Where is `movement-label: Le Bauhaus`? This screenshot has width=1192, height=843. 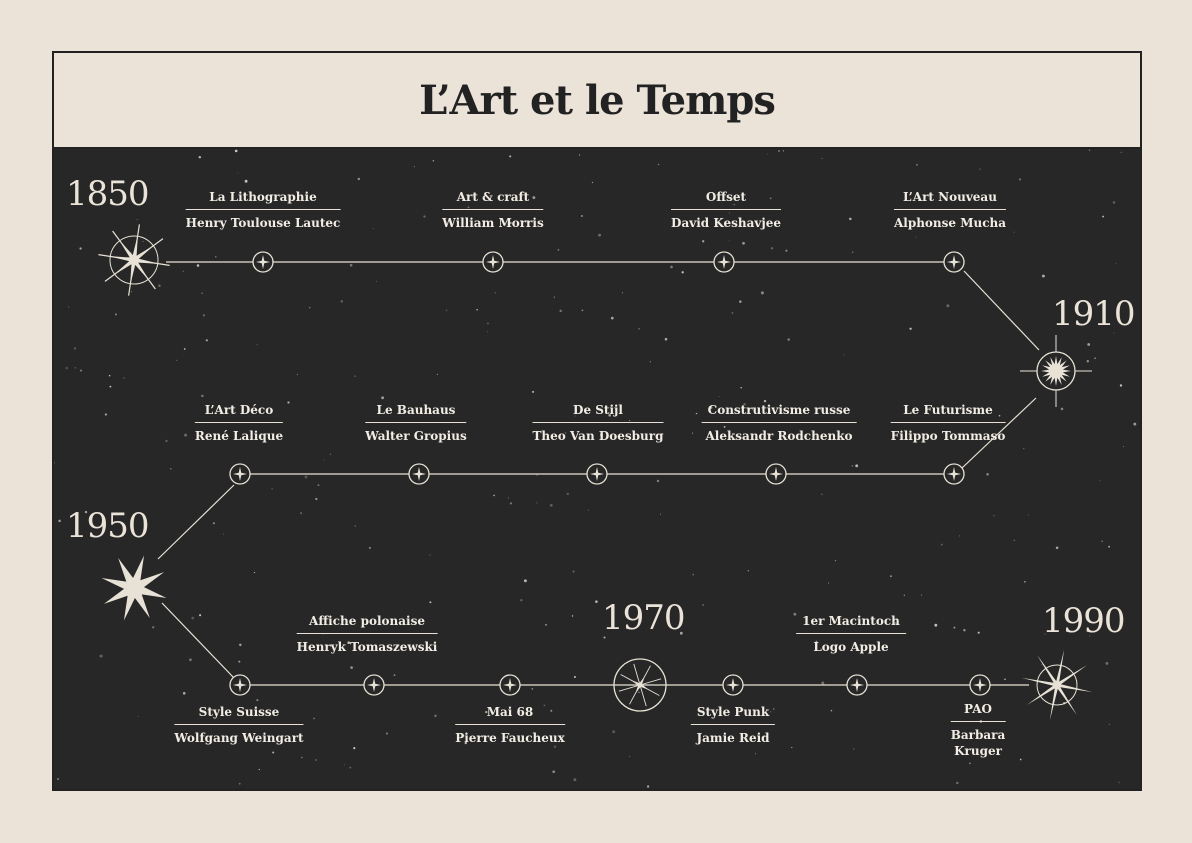 movement-label: Le Bauhaus is located at coordinates (416, 410).